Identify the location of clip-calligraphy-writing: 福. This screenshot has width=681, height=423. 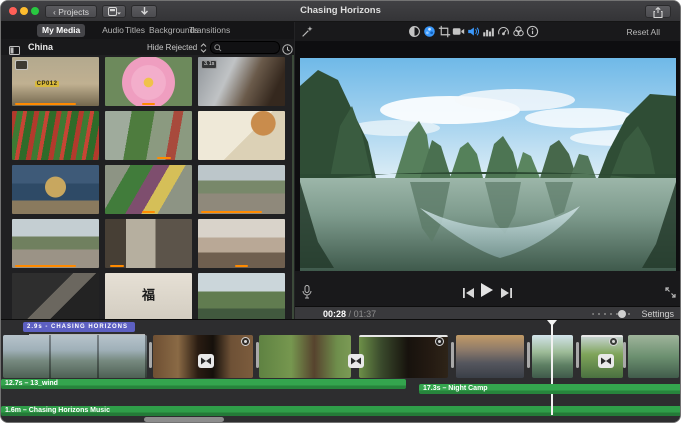
(148, 296).